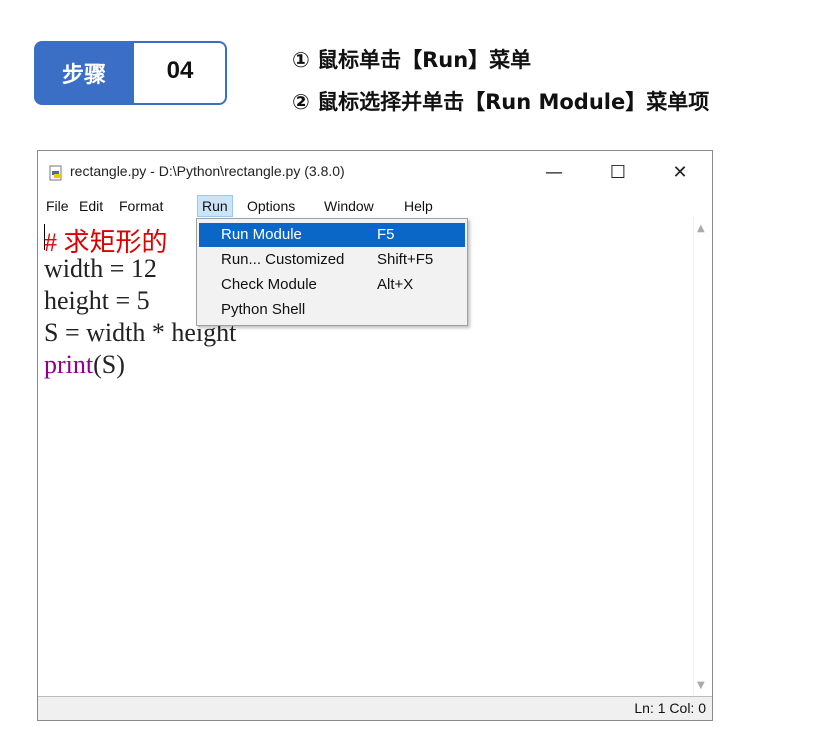 This screenshot has width=836, height=743. Describe the element at coordinates (418, 206) in the screenshot. I see `menu-help: Help` at that location.